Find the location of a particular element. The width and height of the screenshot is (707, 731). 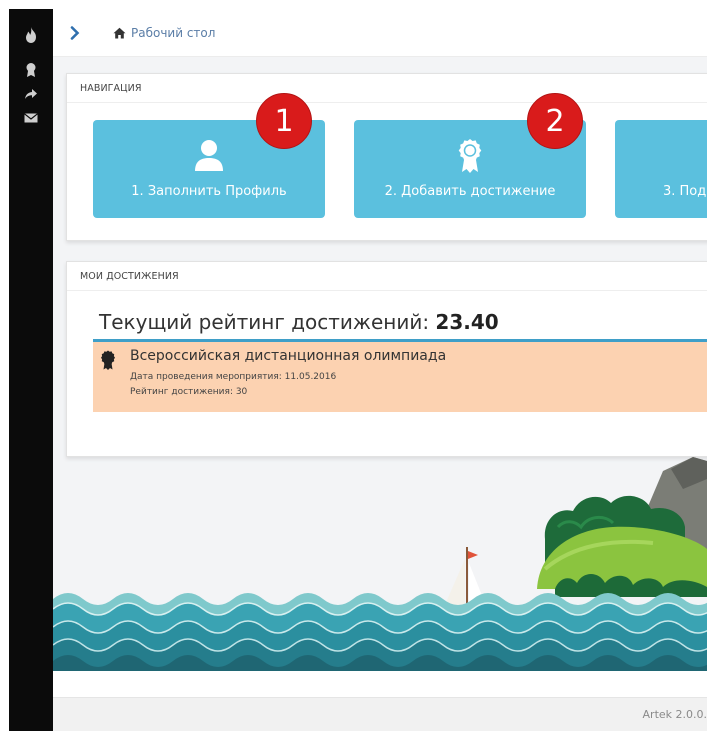

chevron-right-icon is located at coordinates (75, 33).